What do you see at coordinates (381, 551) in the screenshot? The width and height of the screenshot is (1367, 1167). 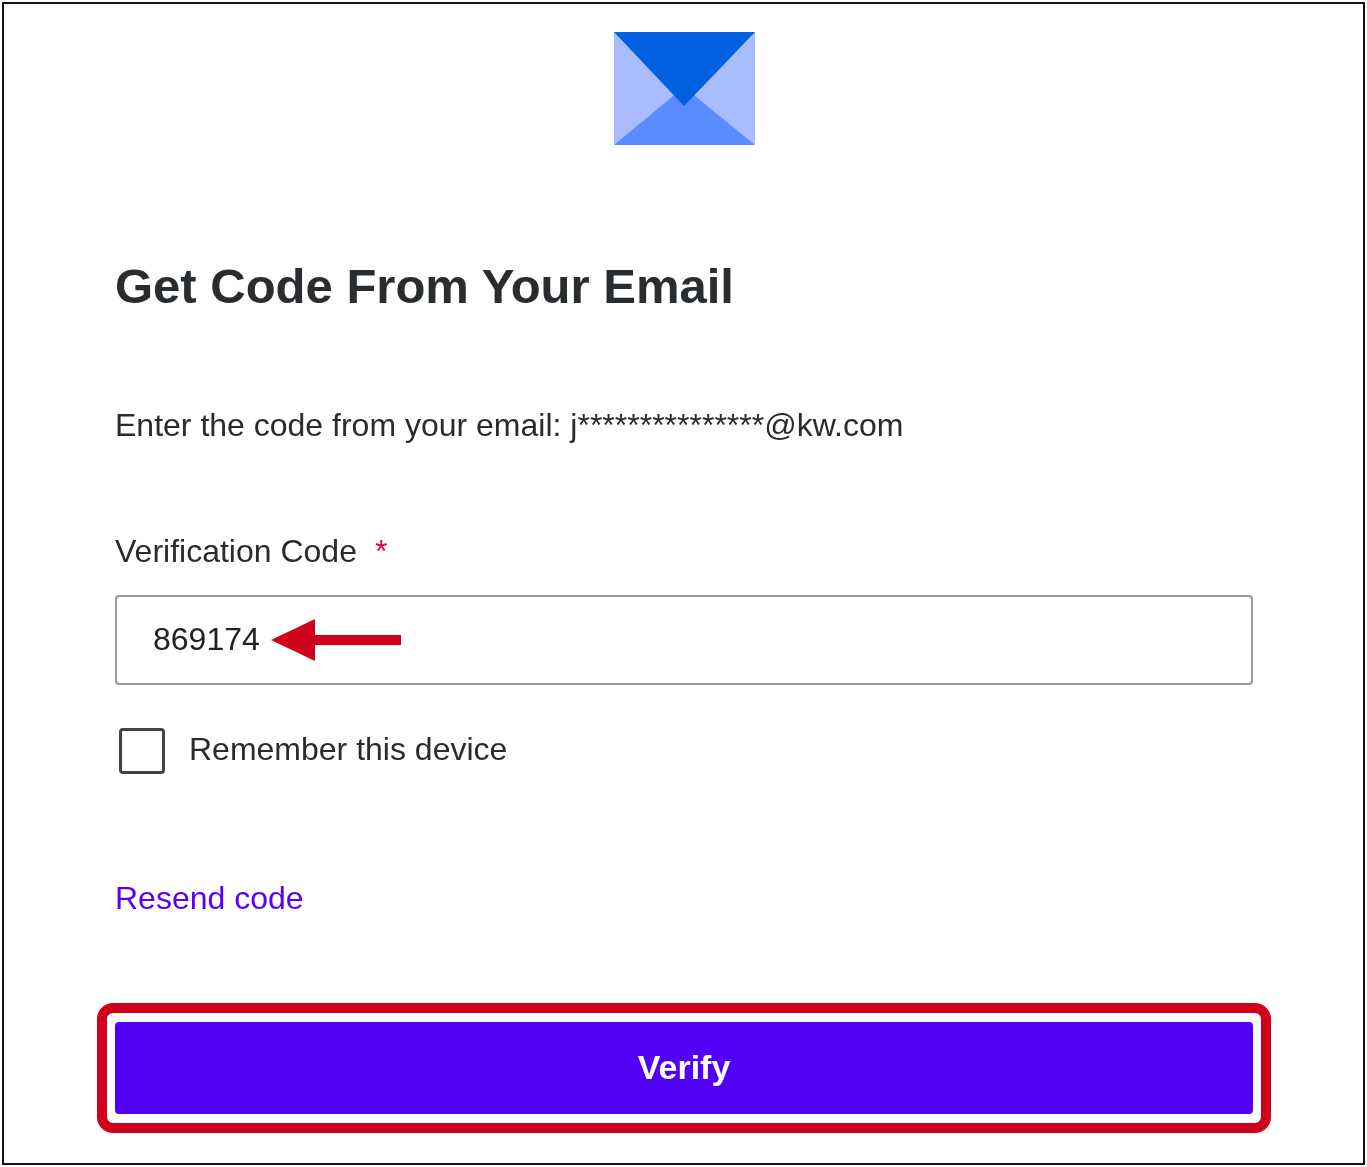 I see `required-marker: *` at bounding box center [381, 551].